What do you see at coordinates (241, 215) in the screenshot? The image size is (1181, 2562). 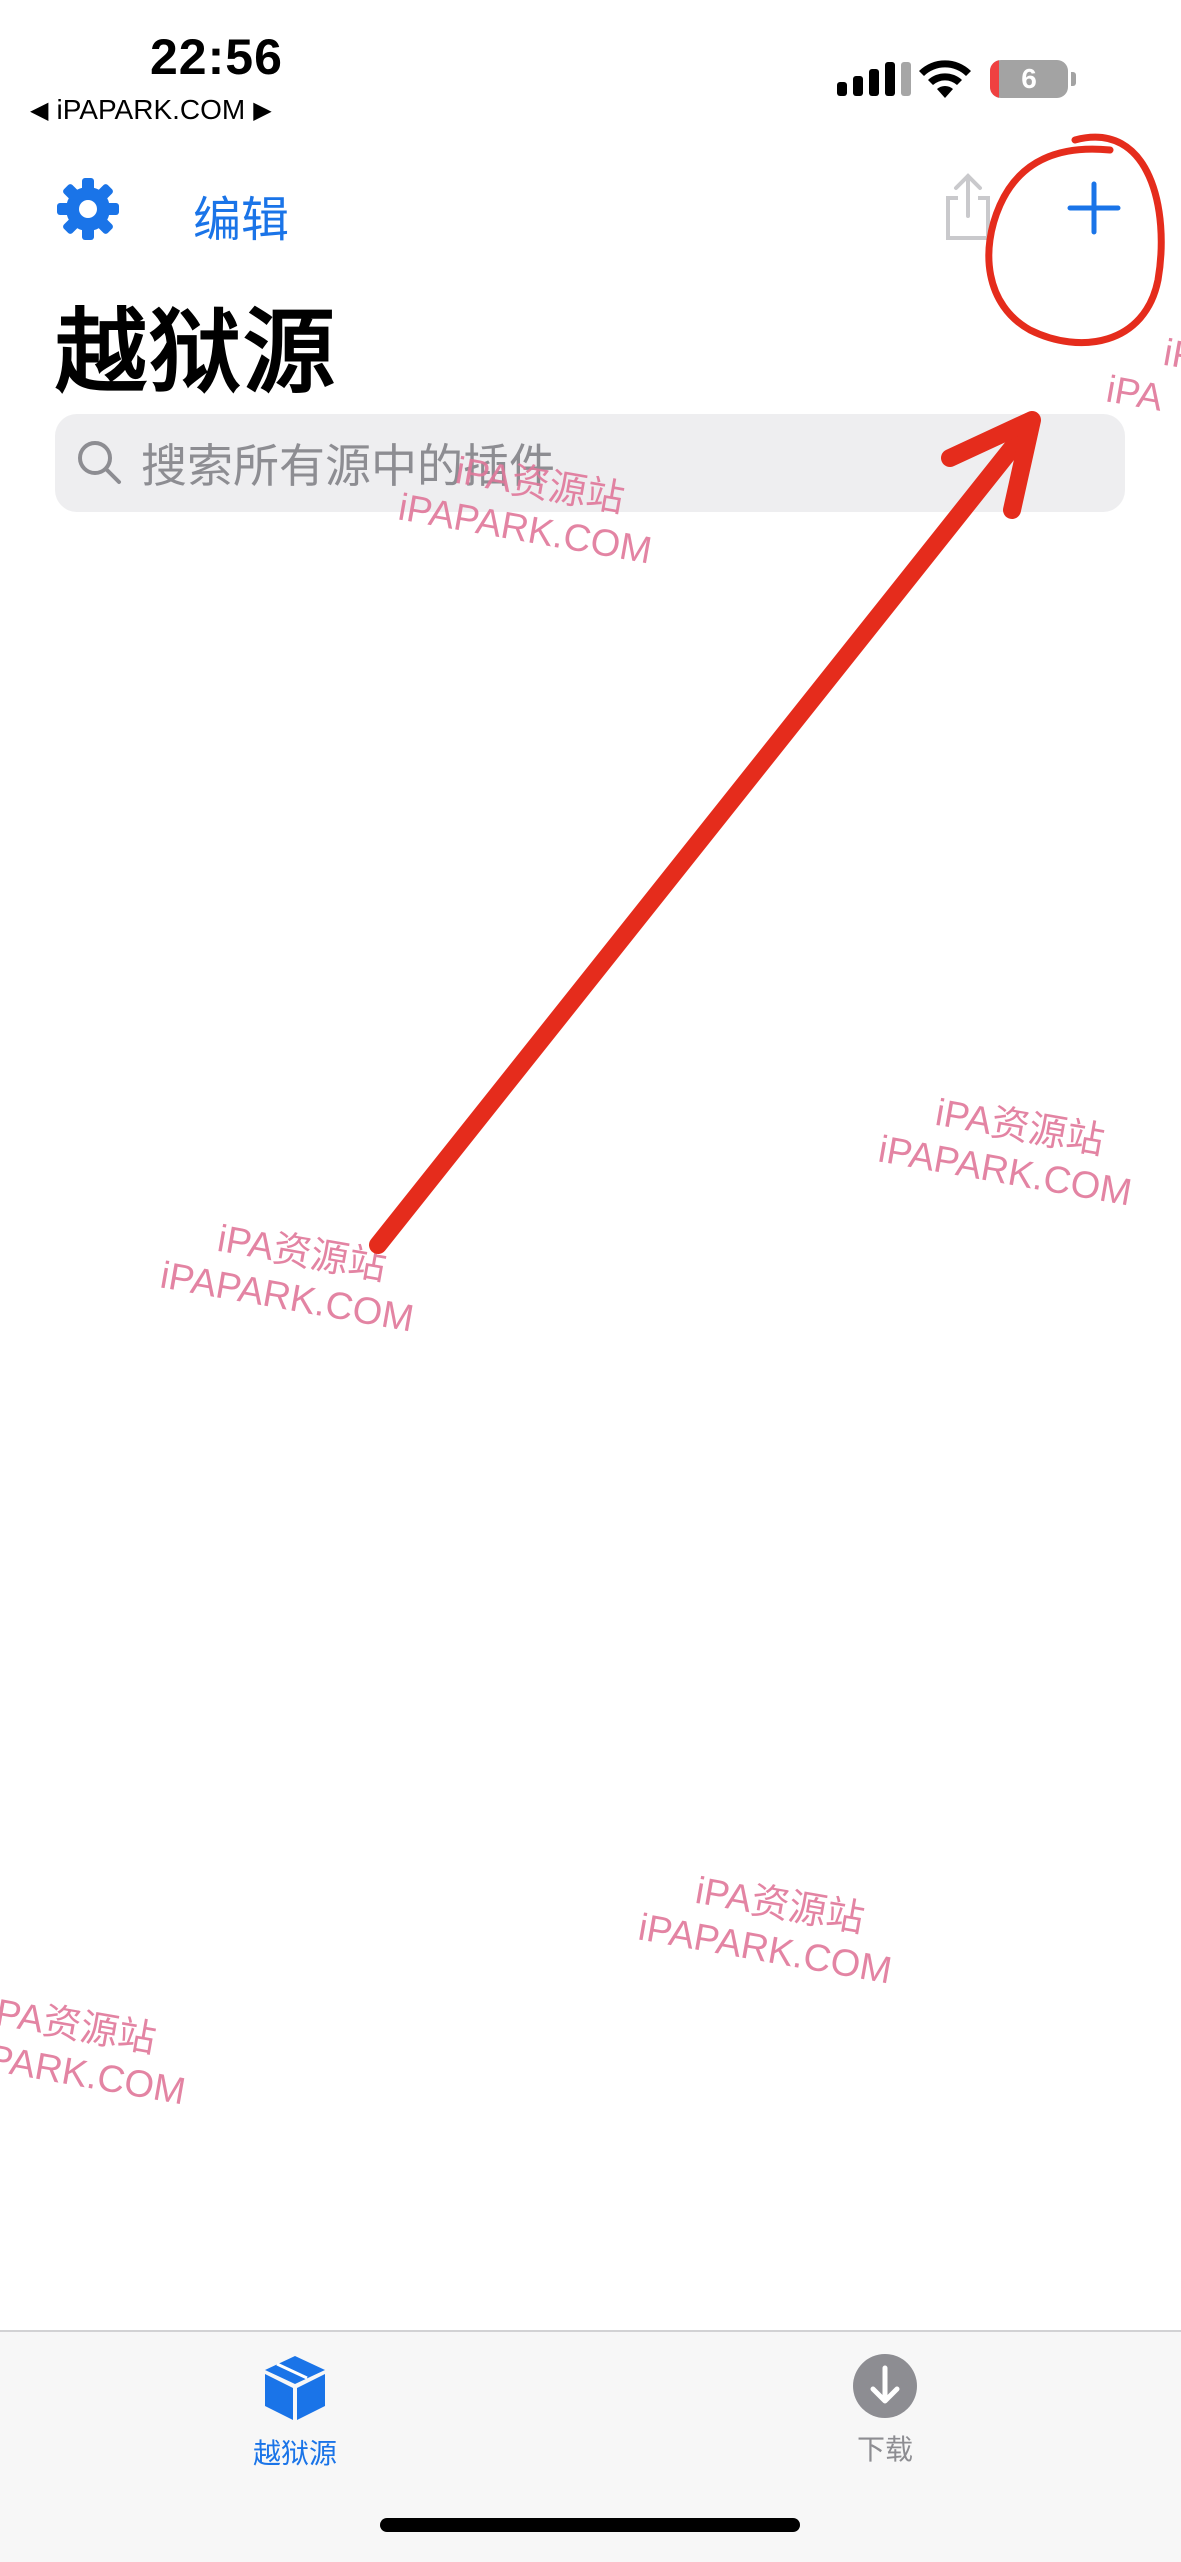 I see `edit-button: 编辑` at bounding box center [241, 215].